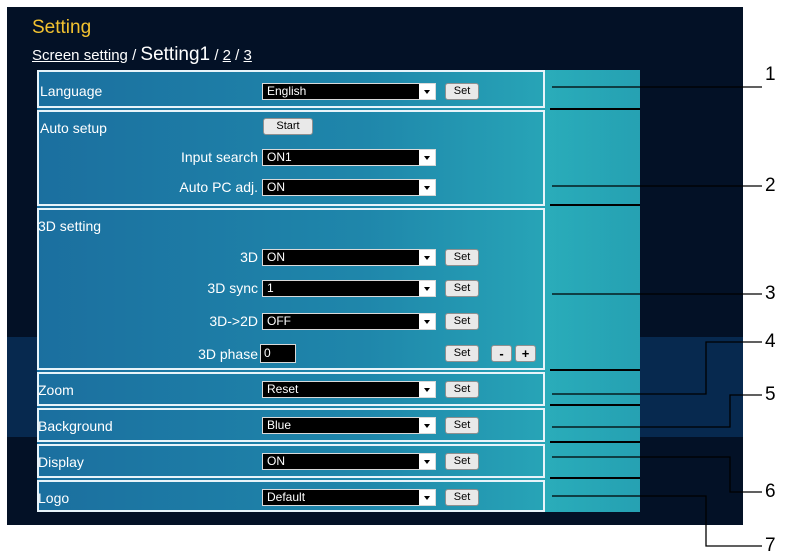 The width and height of the screenshot is (795, 557). Describe the element at coordinates (770, 394) in the screenshot. I see `callout-label: 5` at that location.